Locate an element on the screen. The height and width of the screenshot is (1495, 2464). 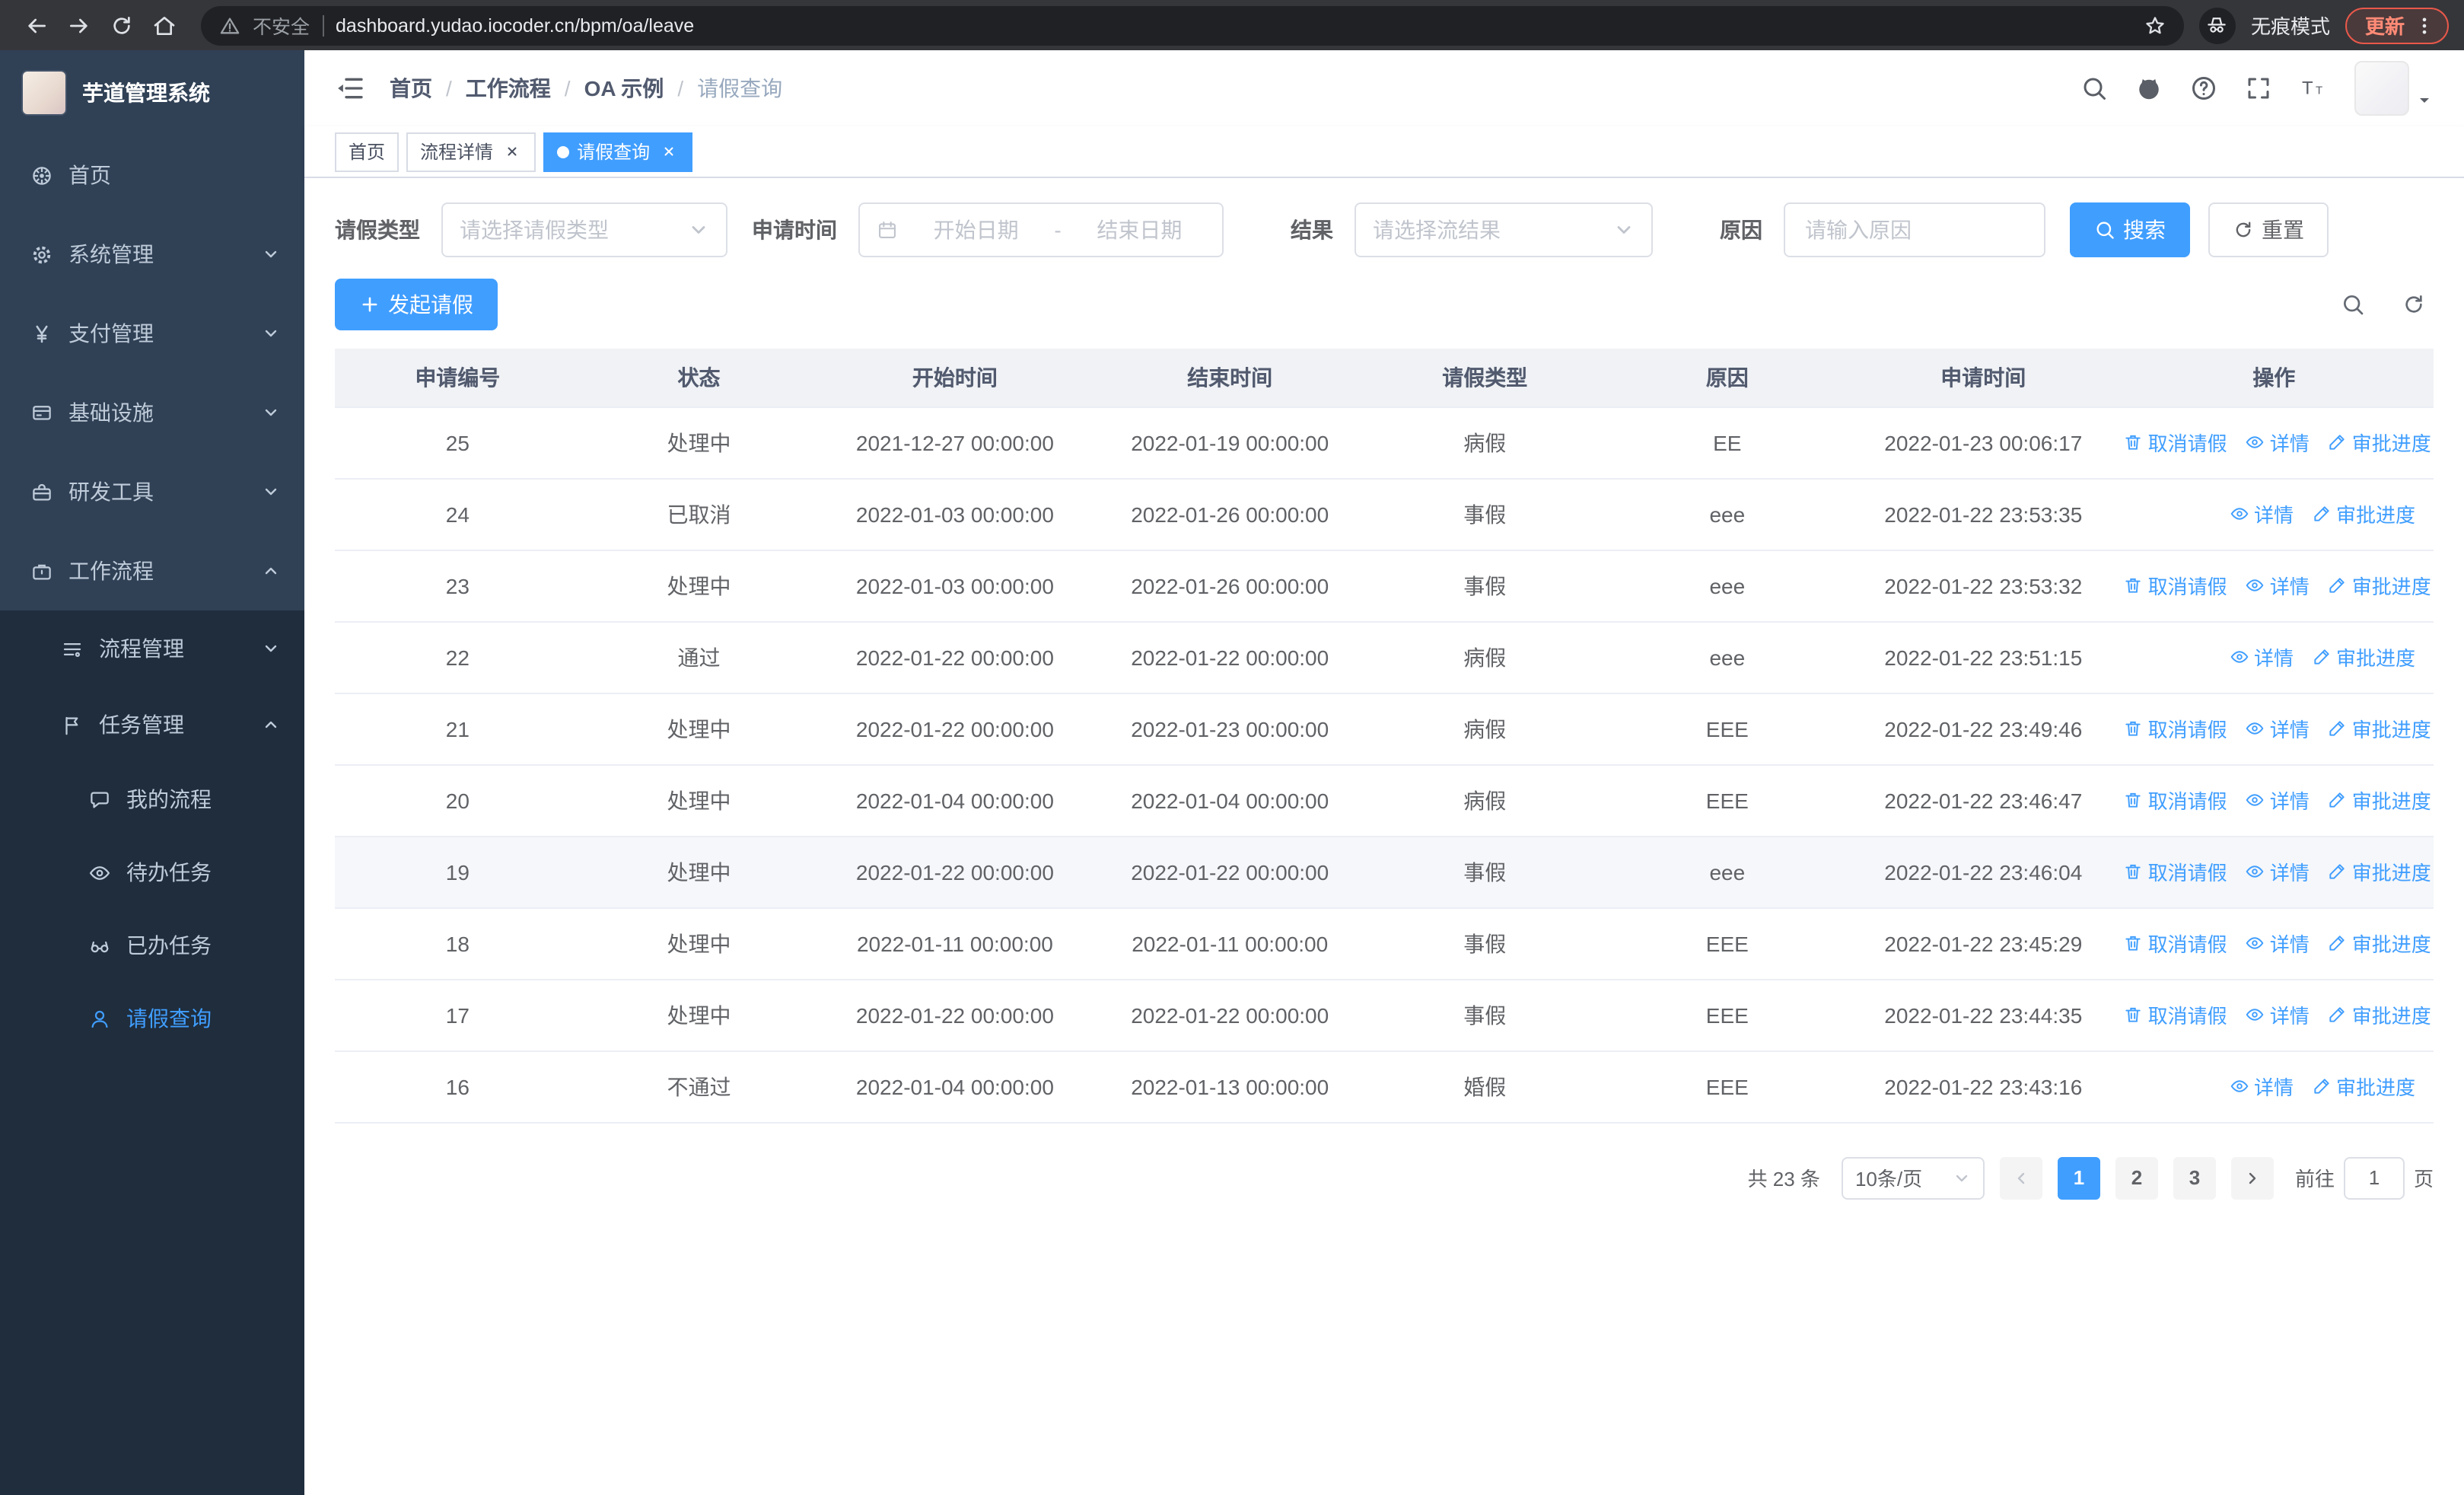
search-button: 搜索 is located at coordinates (2130, 229).